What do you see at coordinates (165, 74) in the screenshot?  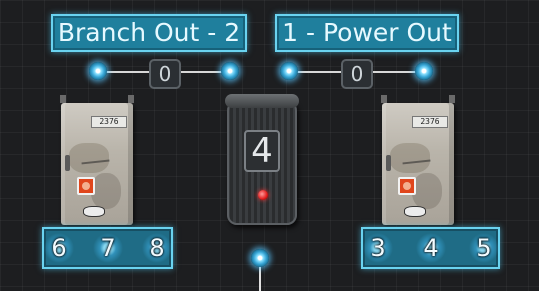 I see `left-counter: 0` at bounding box center [165, 74].